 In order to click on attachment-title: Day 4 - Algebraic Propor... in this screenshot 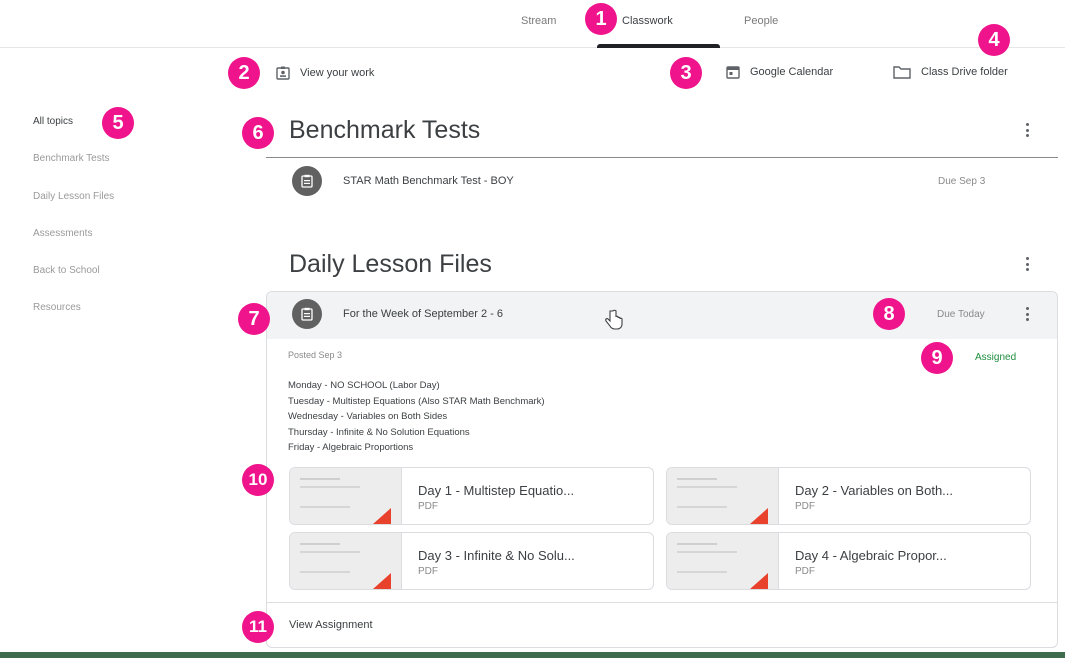, I will do `click(871, 555)`.